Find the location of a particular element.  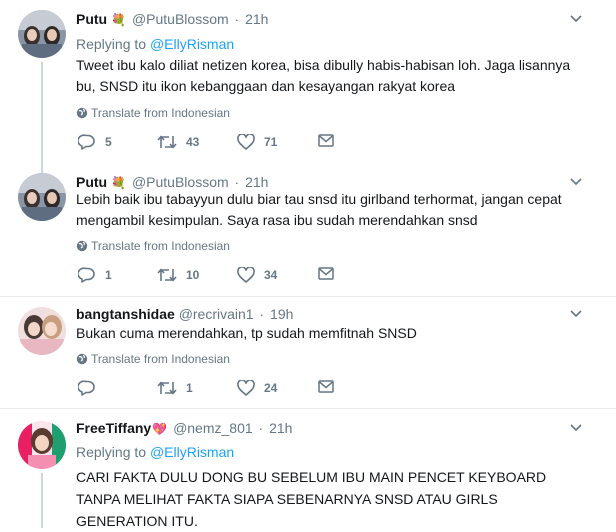

retweet-button: 10 is located at coordinates (178, 275).